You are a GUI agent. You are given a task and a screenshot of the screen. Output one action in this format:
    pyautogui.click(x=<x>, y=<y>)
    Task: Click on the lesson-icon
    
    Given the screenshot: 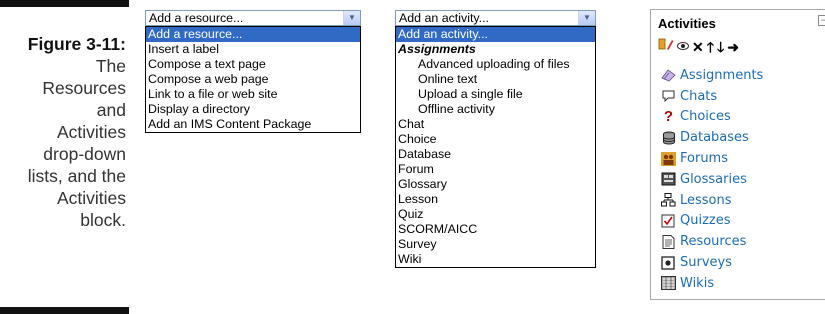 What is the action you would take?
    pyautogui.click(x=668, y=200)
    